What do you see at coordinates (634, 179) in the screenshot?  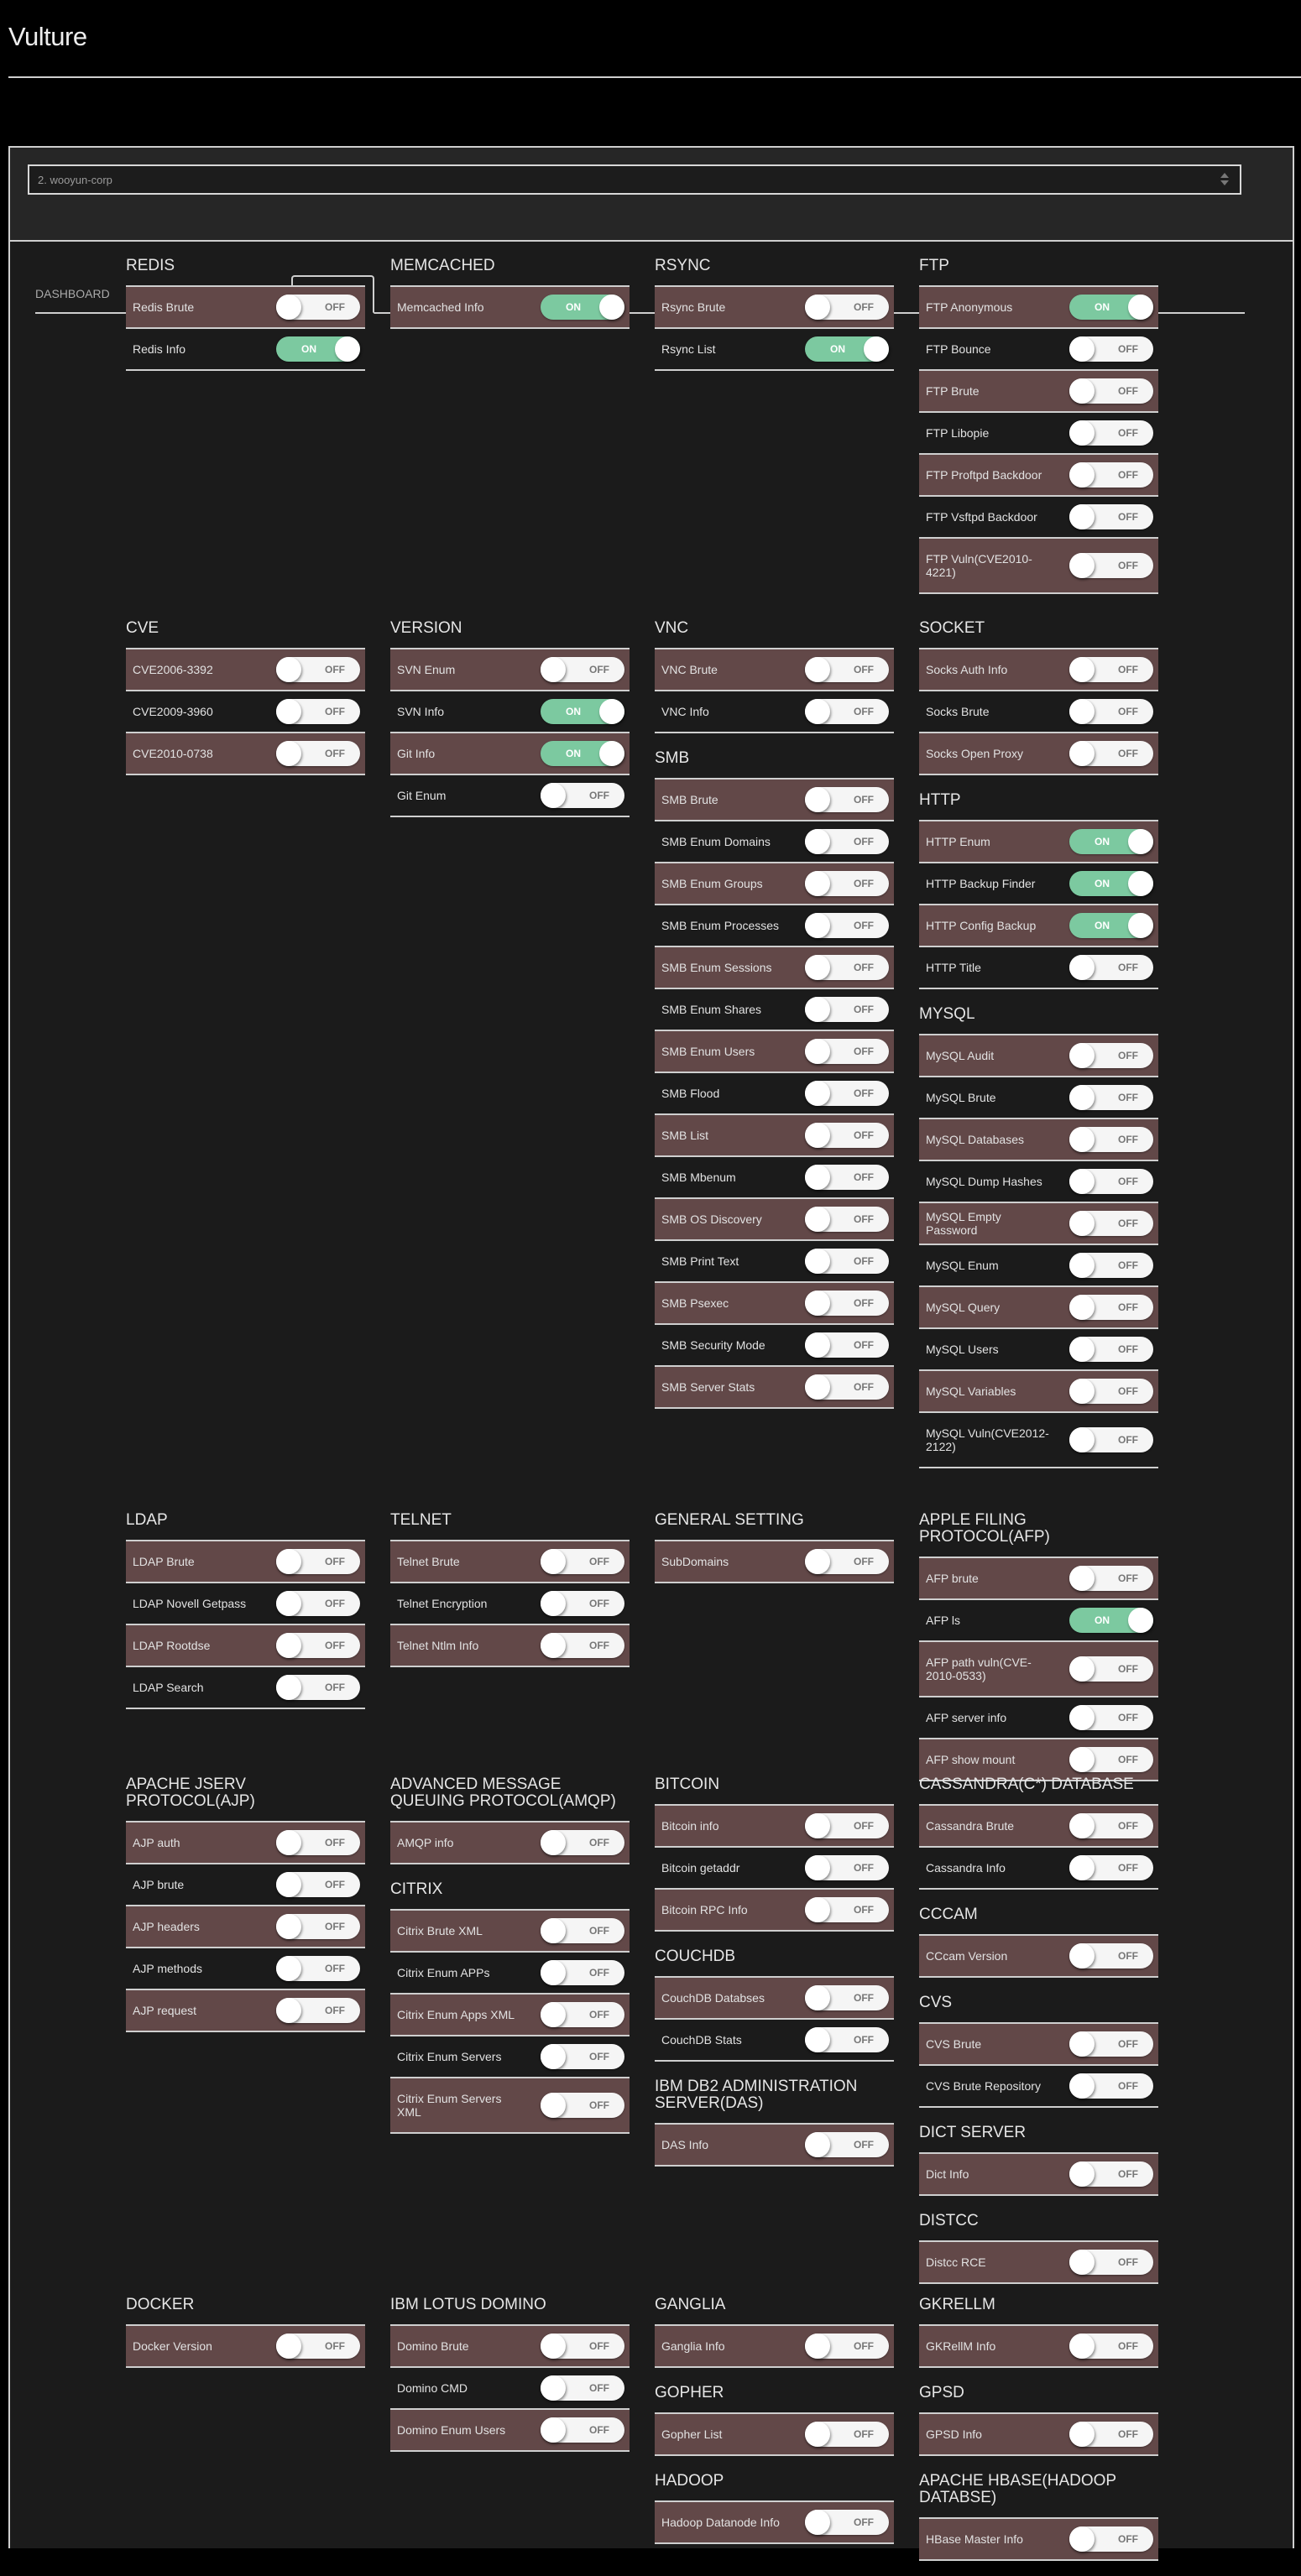 I see `project-select: 2. wooyun-corp` at bounding box center [634, 179].